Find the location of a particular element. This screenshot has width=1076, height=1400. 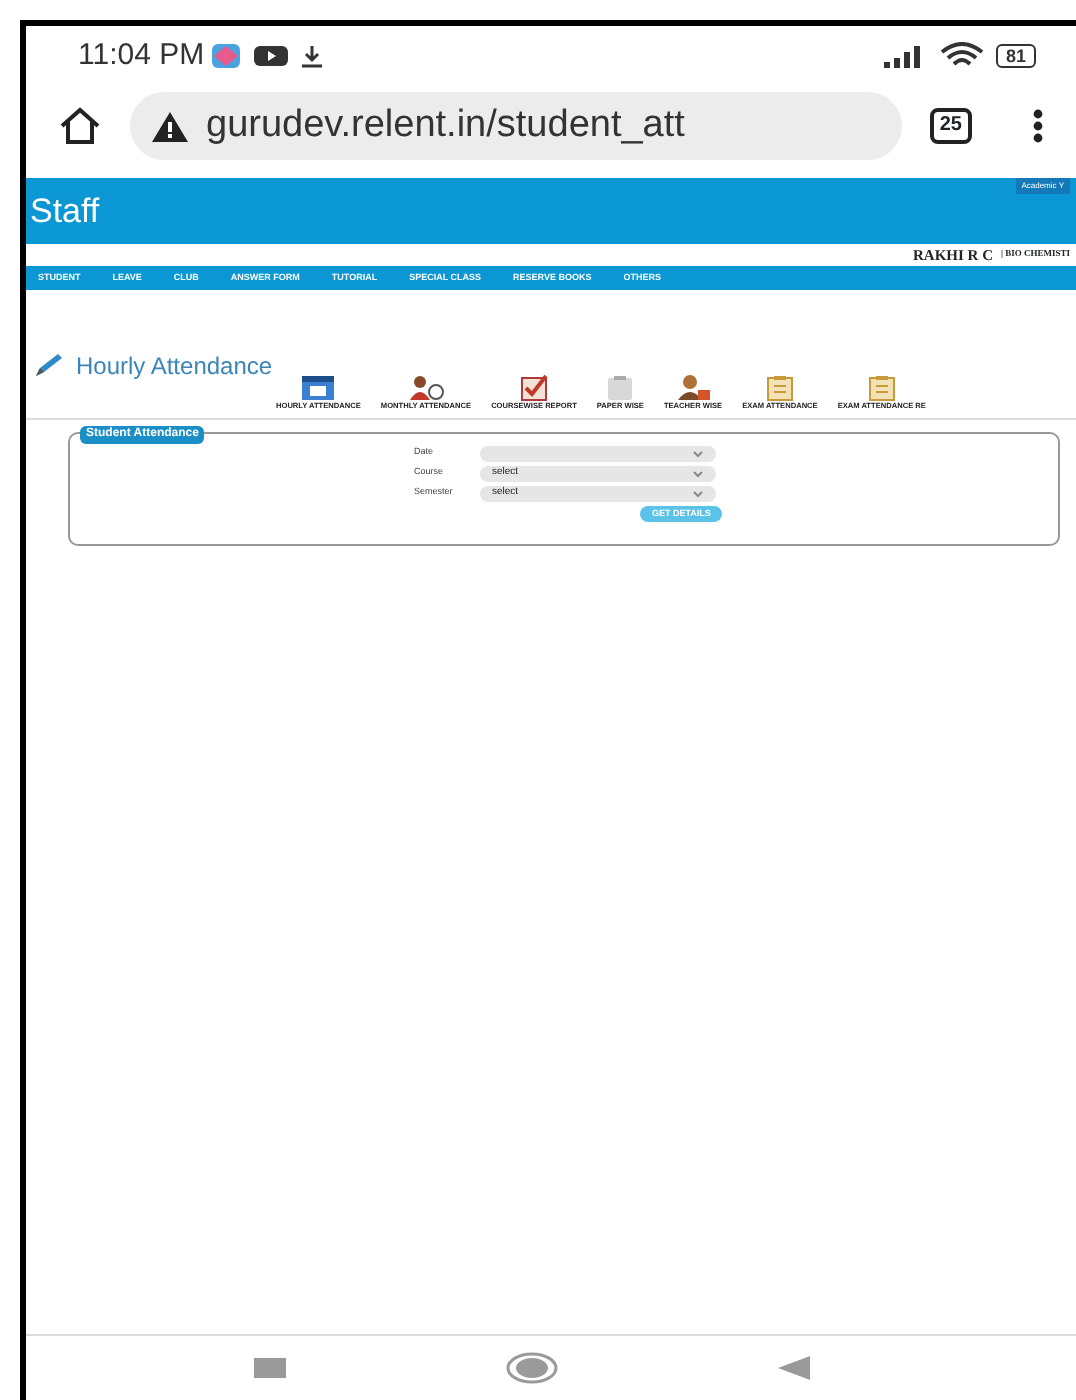

address-bar: gurudev.relent.in/student_att is located at coordinates (516, 126).